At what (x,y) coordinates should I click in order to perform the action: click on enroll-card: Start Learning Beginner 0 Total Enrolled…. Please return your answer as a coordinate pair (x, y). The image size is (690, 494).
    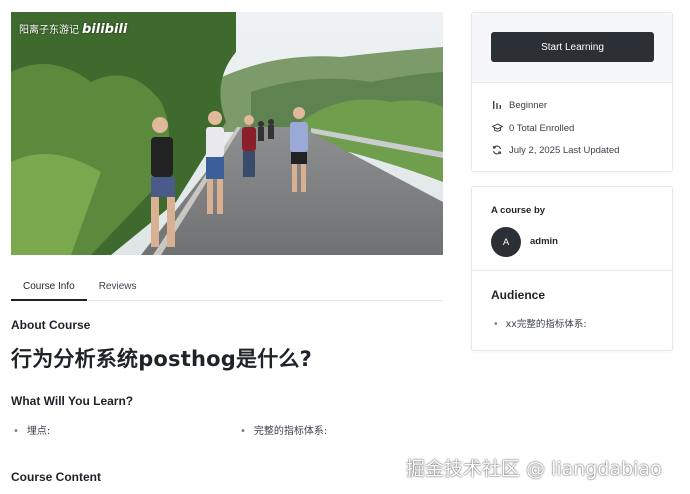
    Looking at the image, I should click on (572, 92).